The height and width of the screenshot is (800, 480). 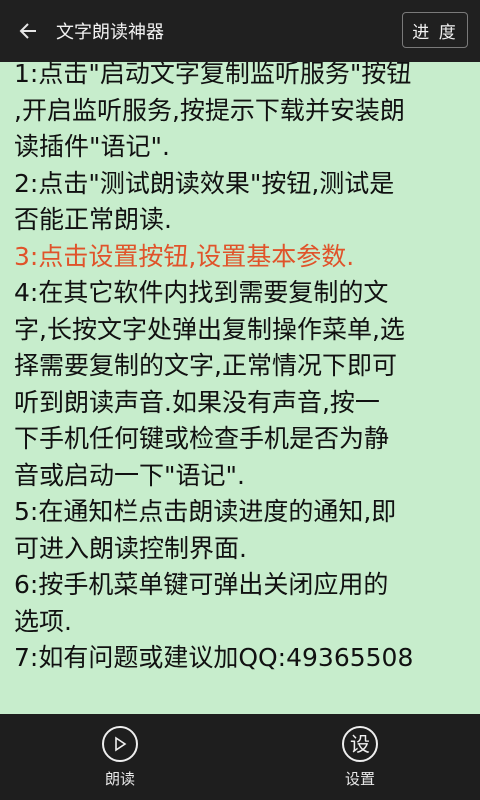 What do you see at coordinates (209, 329) in the screenshot?
I see `instruction-line: 字,长按文字处弹出复制操作菜单,选` at bounding box center [209, 329].